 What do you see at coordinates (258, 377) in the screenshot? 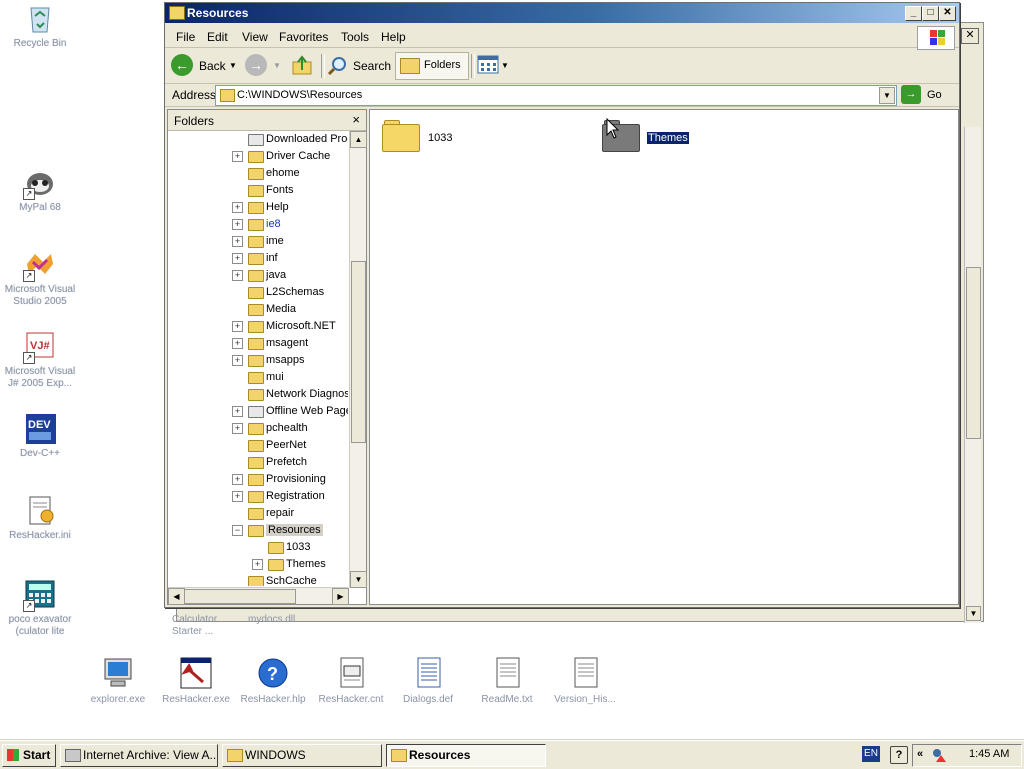
I see `tree-item: mui` at bounding box center [258, 377].